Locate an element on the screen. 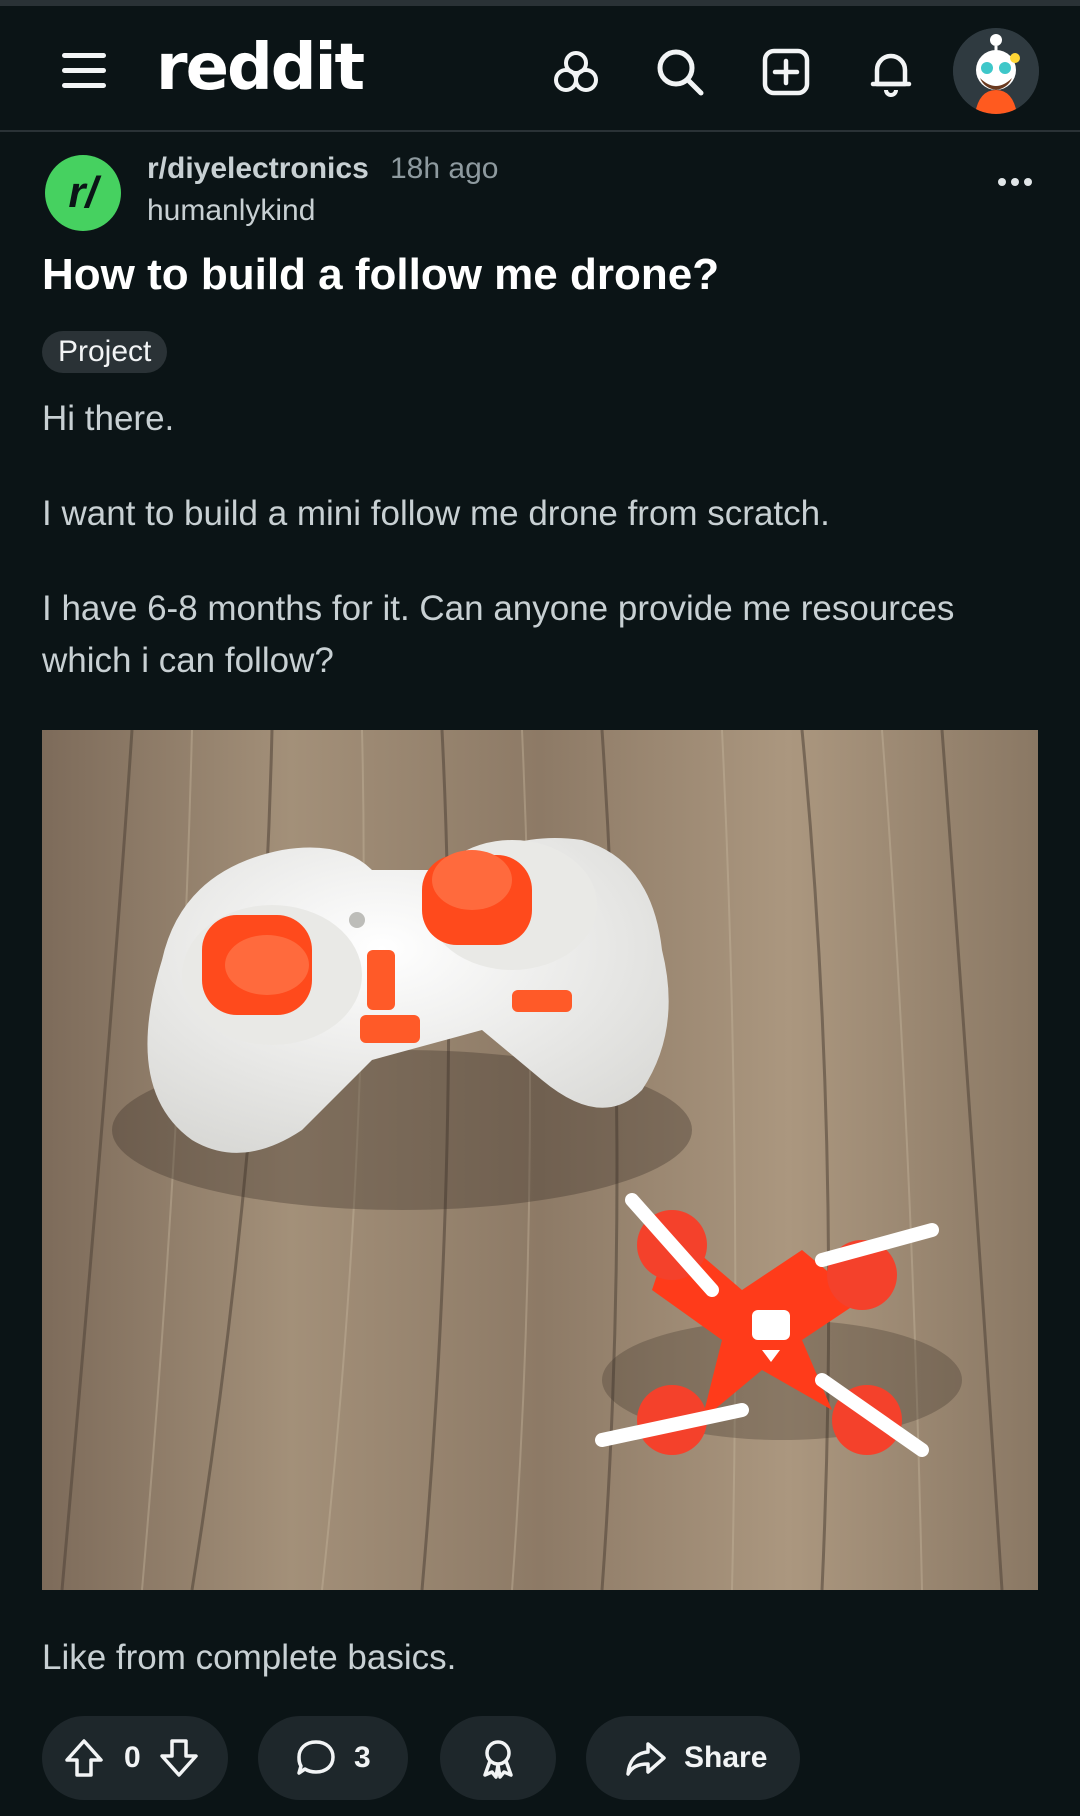  body-paragraph: Hi there. is located at coordinates (108, 418).